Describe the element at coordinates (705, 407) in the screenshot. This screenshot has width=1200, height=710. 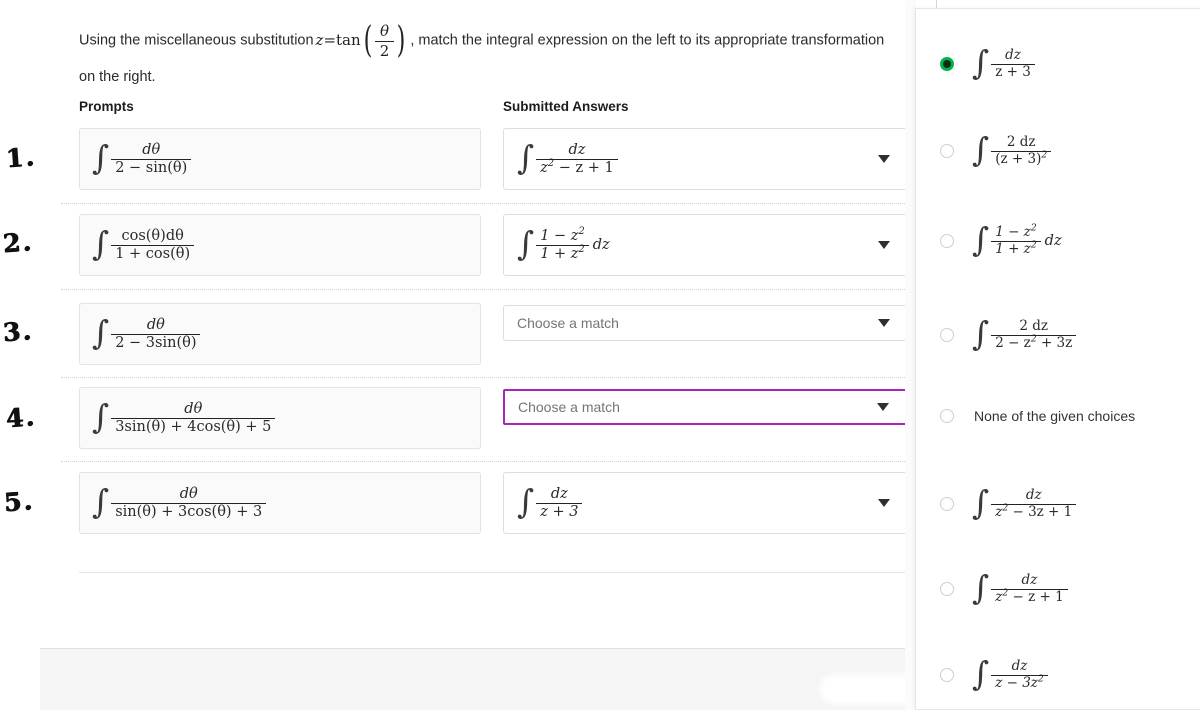
I see `answer-dropdown-4: Choose a match` at that location.